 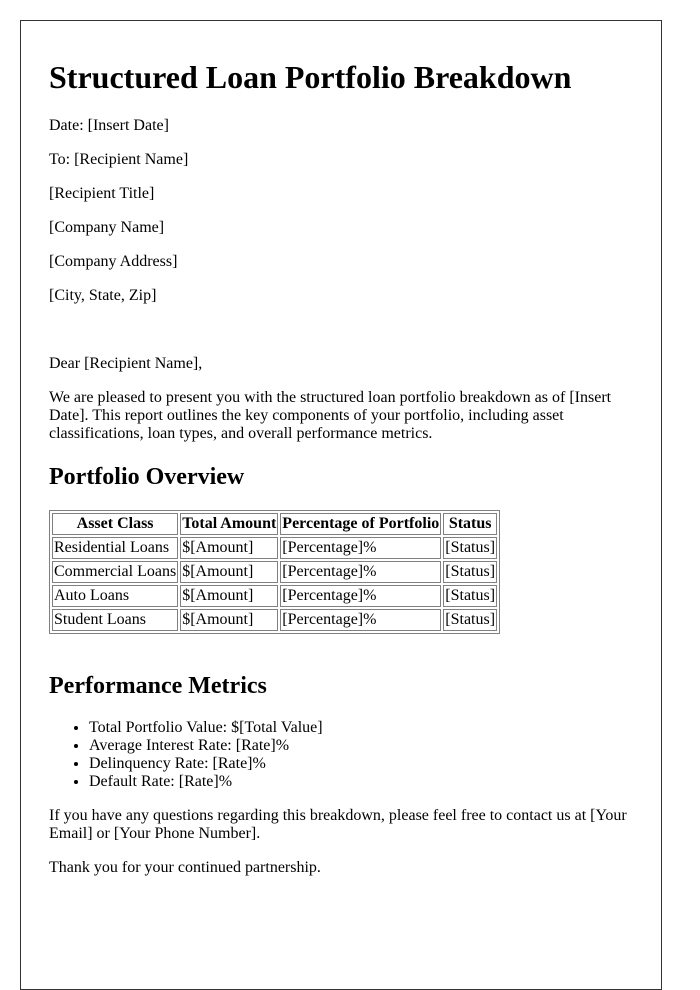 What do you see at coordinates (361, 782) in the screenshot?
I see `metric-default: Default Rate: [Rate]%` at bounding box center [361, 782].